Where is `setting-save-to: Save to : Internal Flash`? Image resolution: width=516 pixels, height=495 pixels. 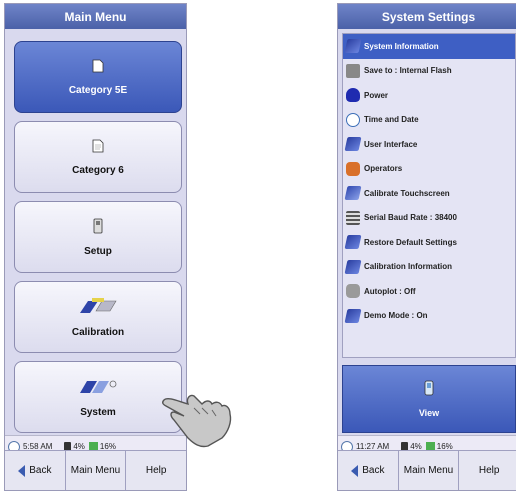
setting-save-to: Save to : Internal Flash is located at coordinates (429, 71).